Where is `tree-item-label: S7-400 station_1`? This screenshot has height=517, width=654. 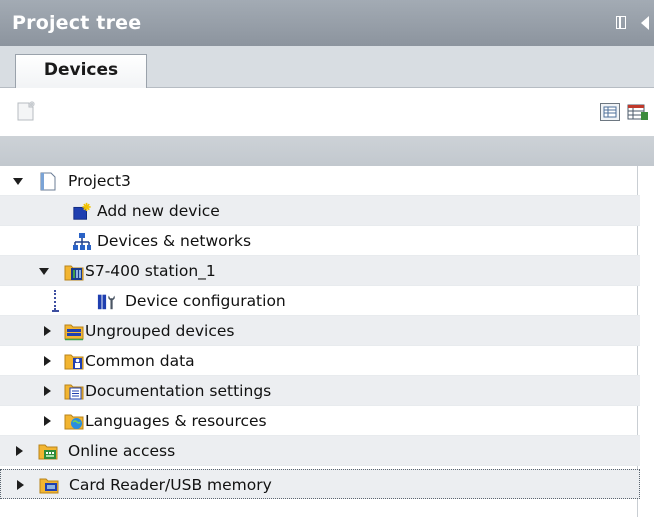 tree-item-label: S7-400 station_1 is located at coordinates (150, 271).